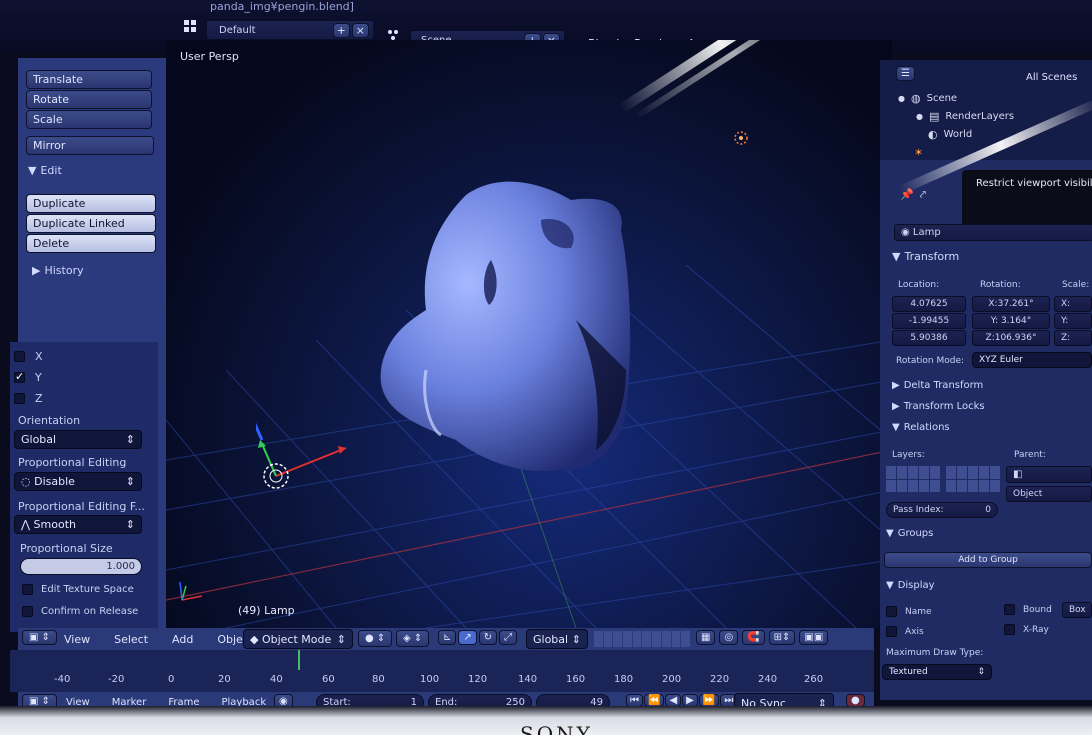 This screenshot has height=735, width=1092. Describe the element at coordinates (1009, 629) in the screenshot. I see `display-xray-checkbox` at that location.